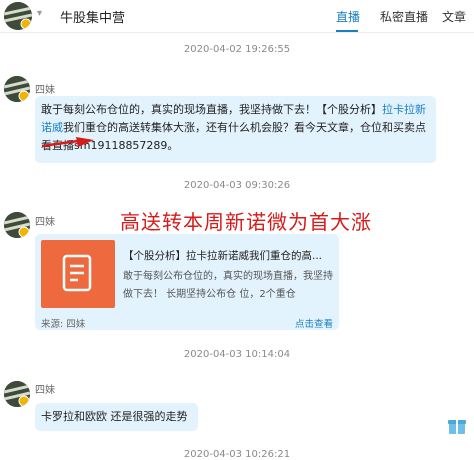 This screenshot has height=460, width=474. What do you see at coordinates (404, 16) in the screenshot?
I see `tab-private-live: 私密直播` at bounding box center [404, 16].